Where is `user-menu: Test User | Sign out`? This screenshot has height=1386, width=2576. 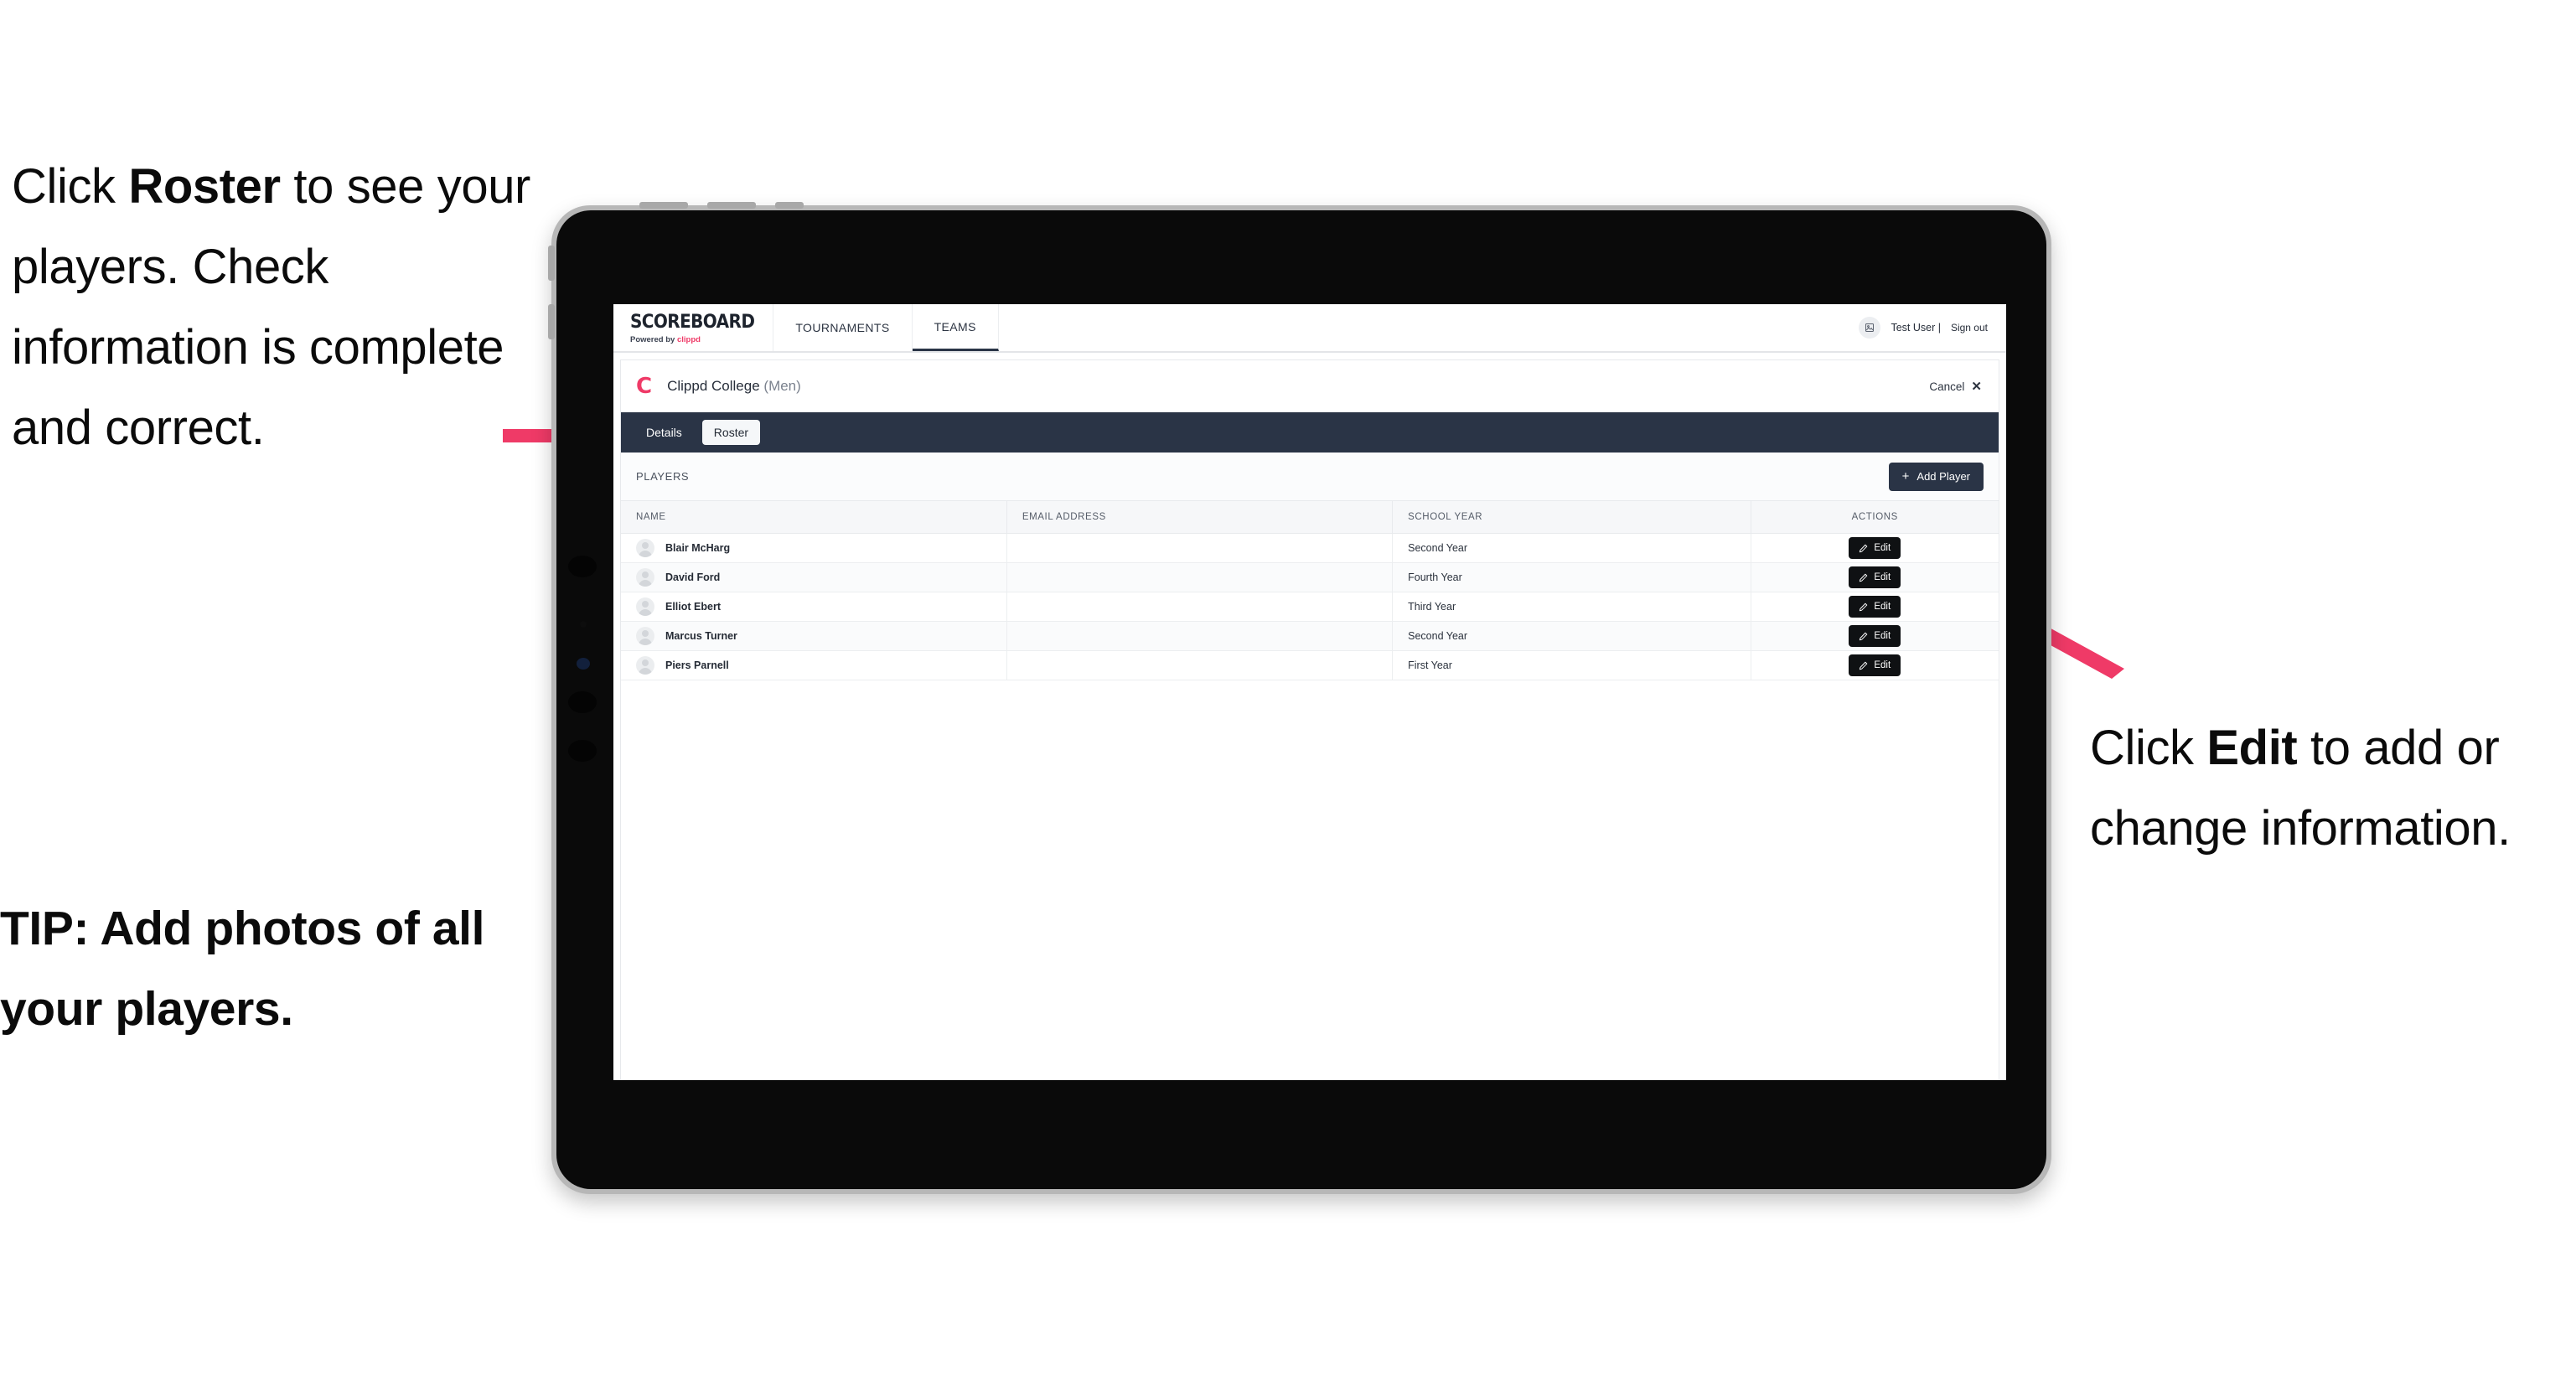
user-menu: Test User | Sign out is located at coordinates (1932, 327).